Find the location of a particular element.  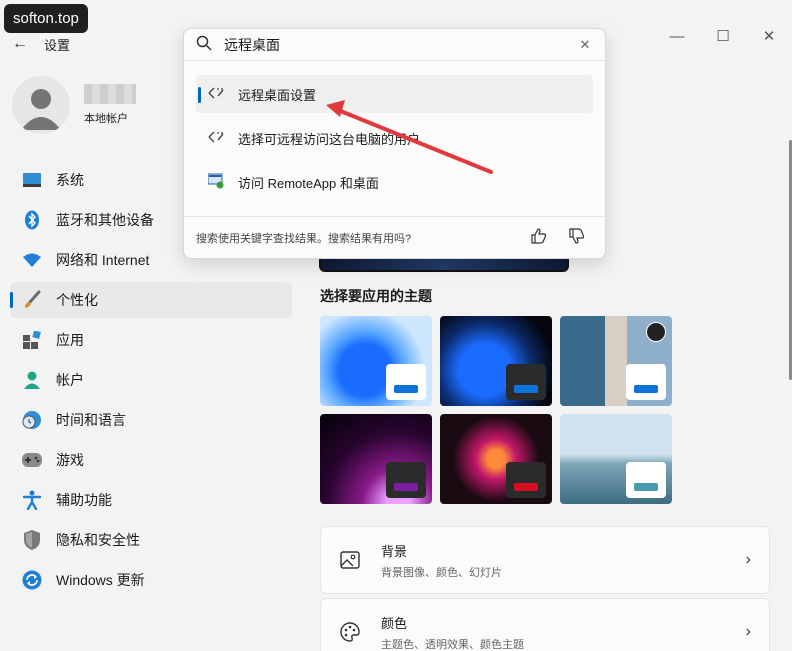

person-silhouette-icon is located at coordinates (41, 109).